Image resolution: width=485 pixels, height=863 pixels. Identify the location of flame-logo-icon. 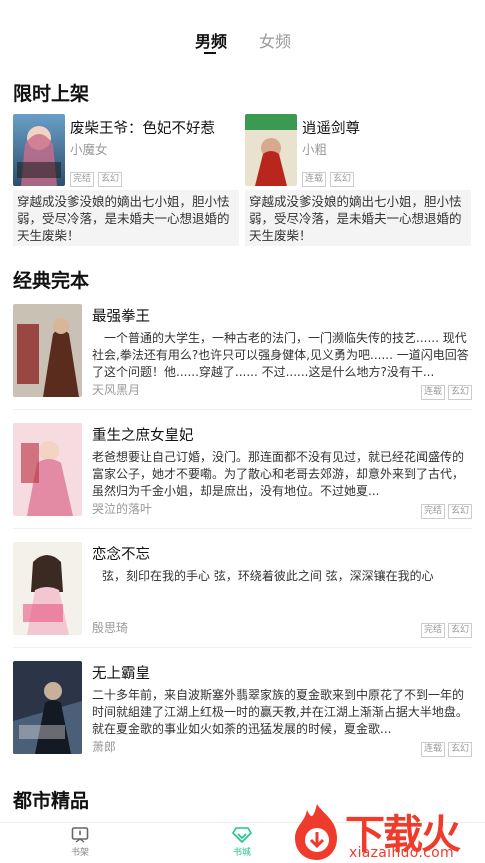
(316, 832).